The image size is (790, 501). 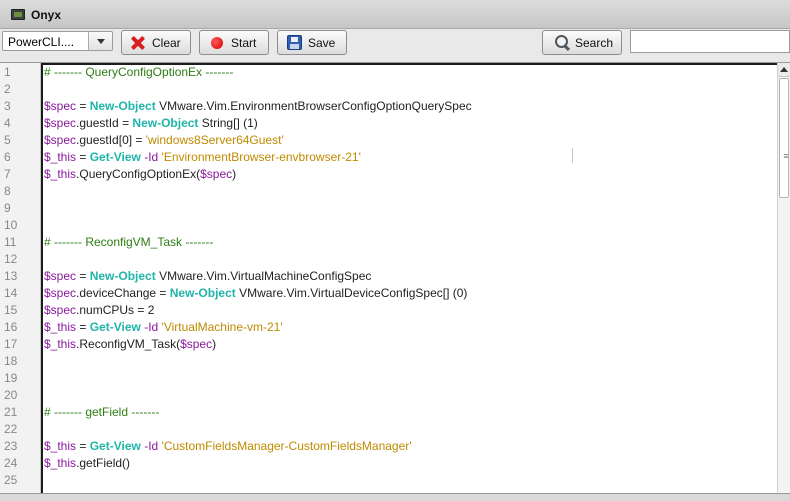 What do you see at coordinates (784, 70) in the screenshot?
I see `scroll-up-arrow-icon` at bounding box center [784, 70].